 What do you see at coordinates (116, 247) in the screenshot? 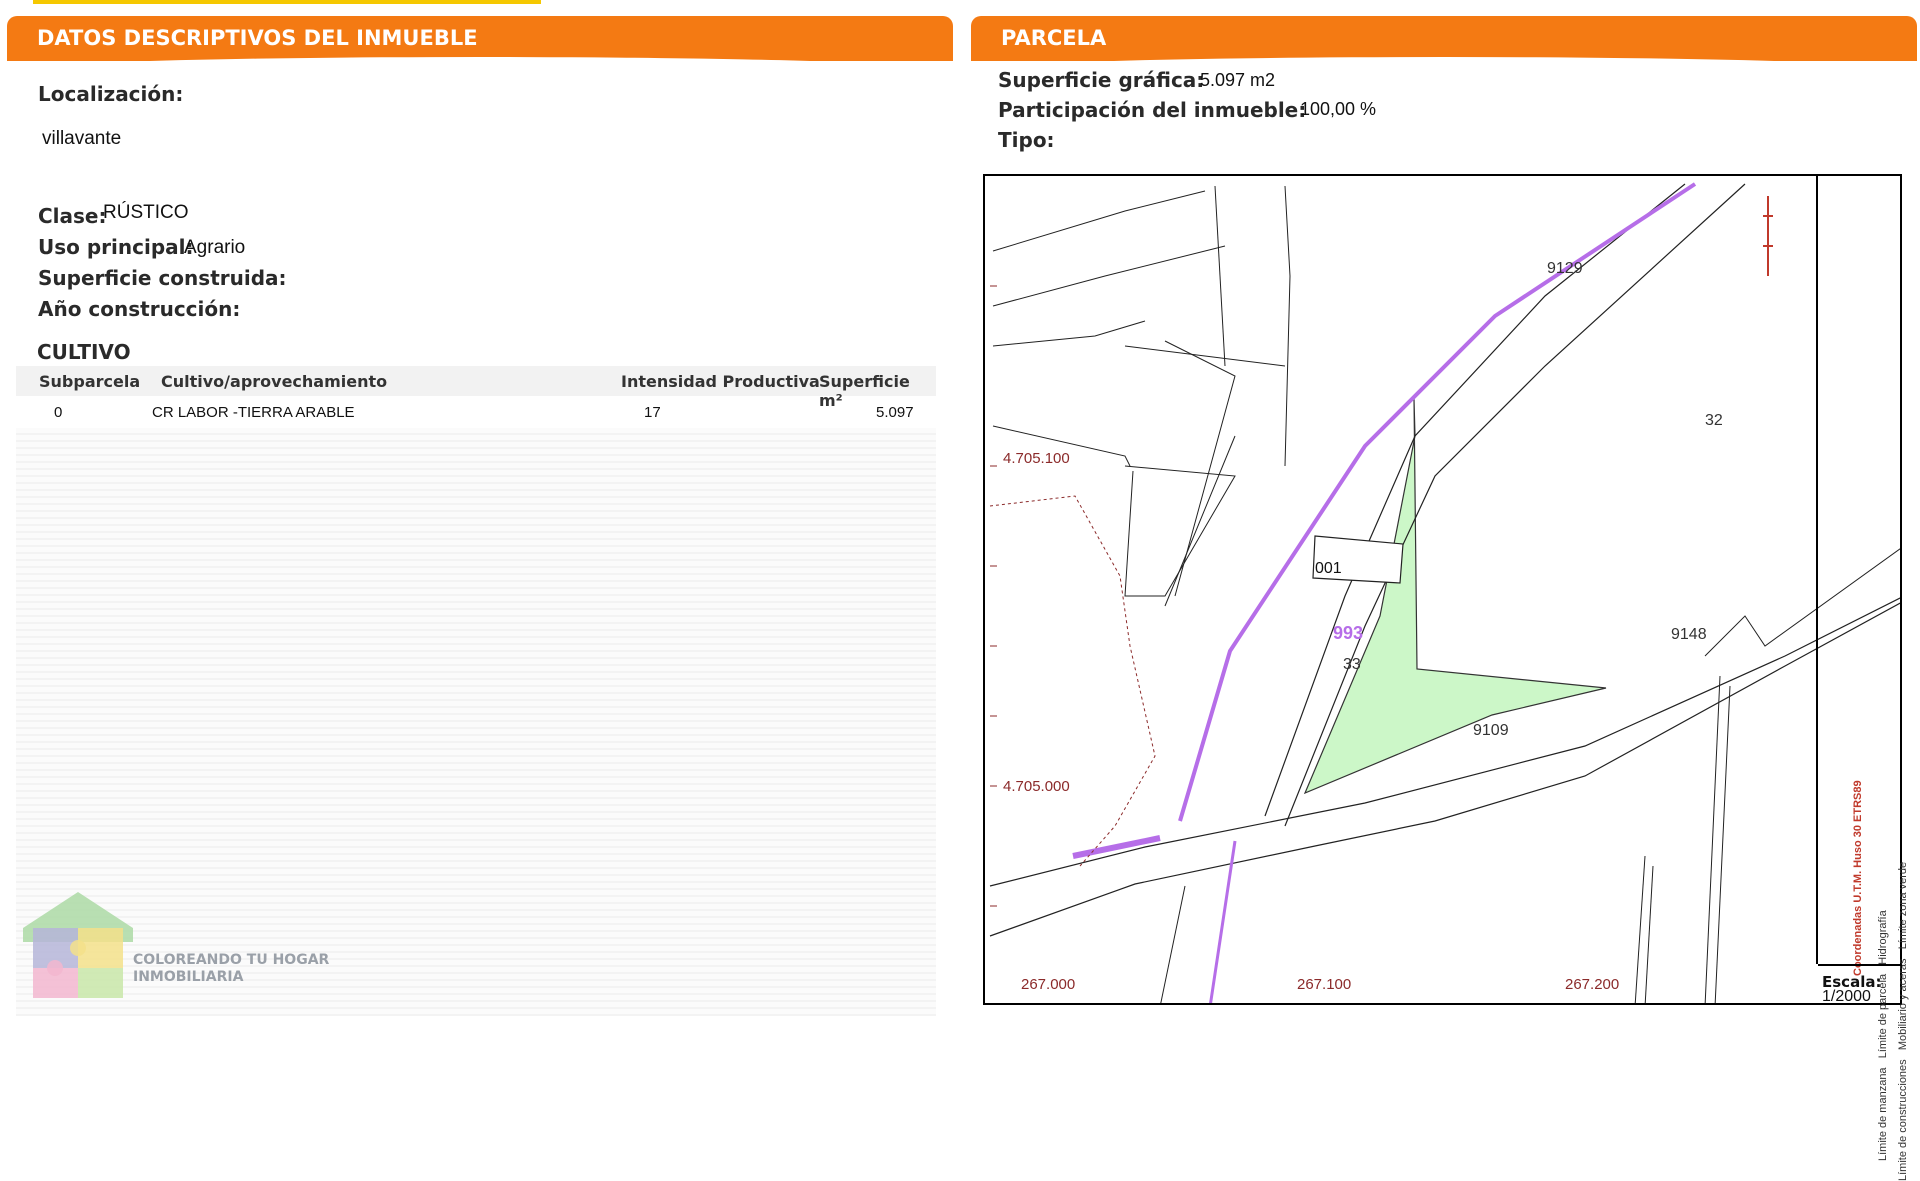
I see `uso-principal-label: Uso principal:` at bounding box center [116, 247].